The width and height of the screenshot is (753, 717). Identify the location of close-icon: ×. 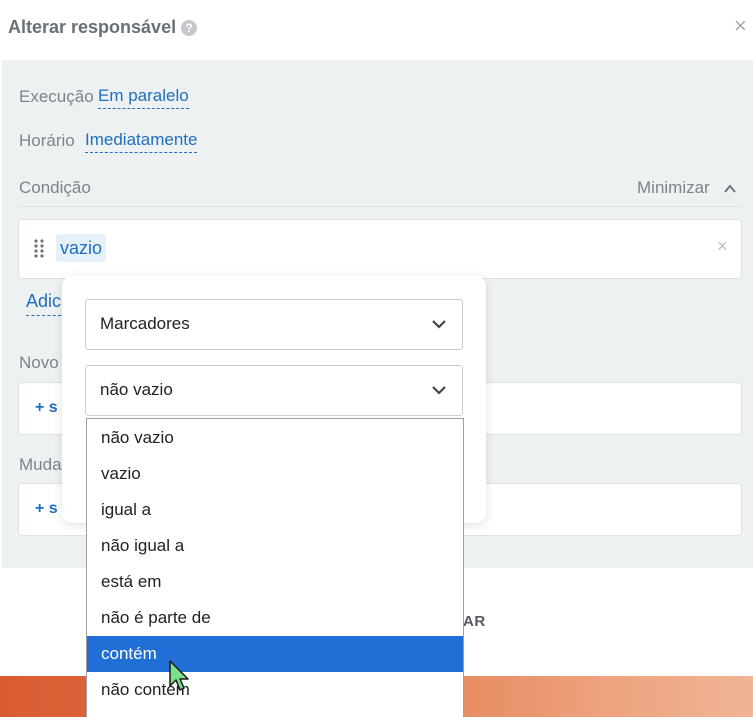
(740, 26).